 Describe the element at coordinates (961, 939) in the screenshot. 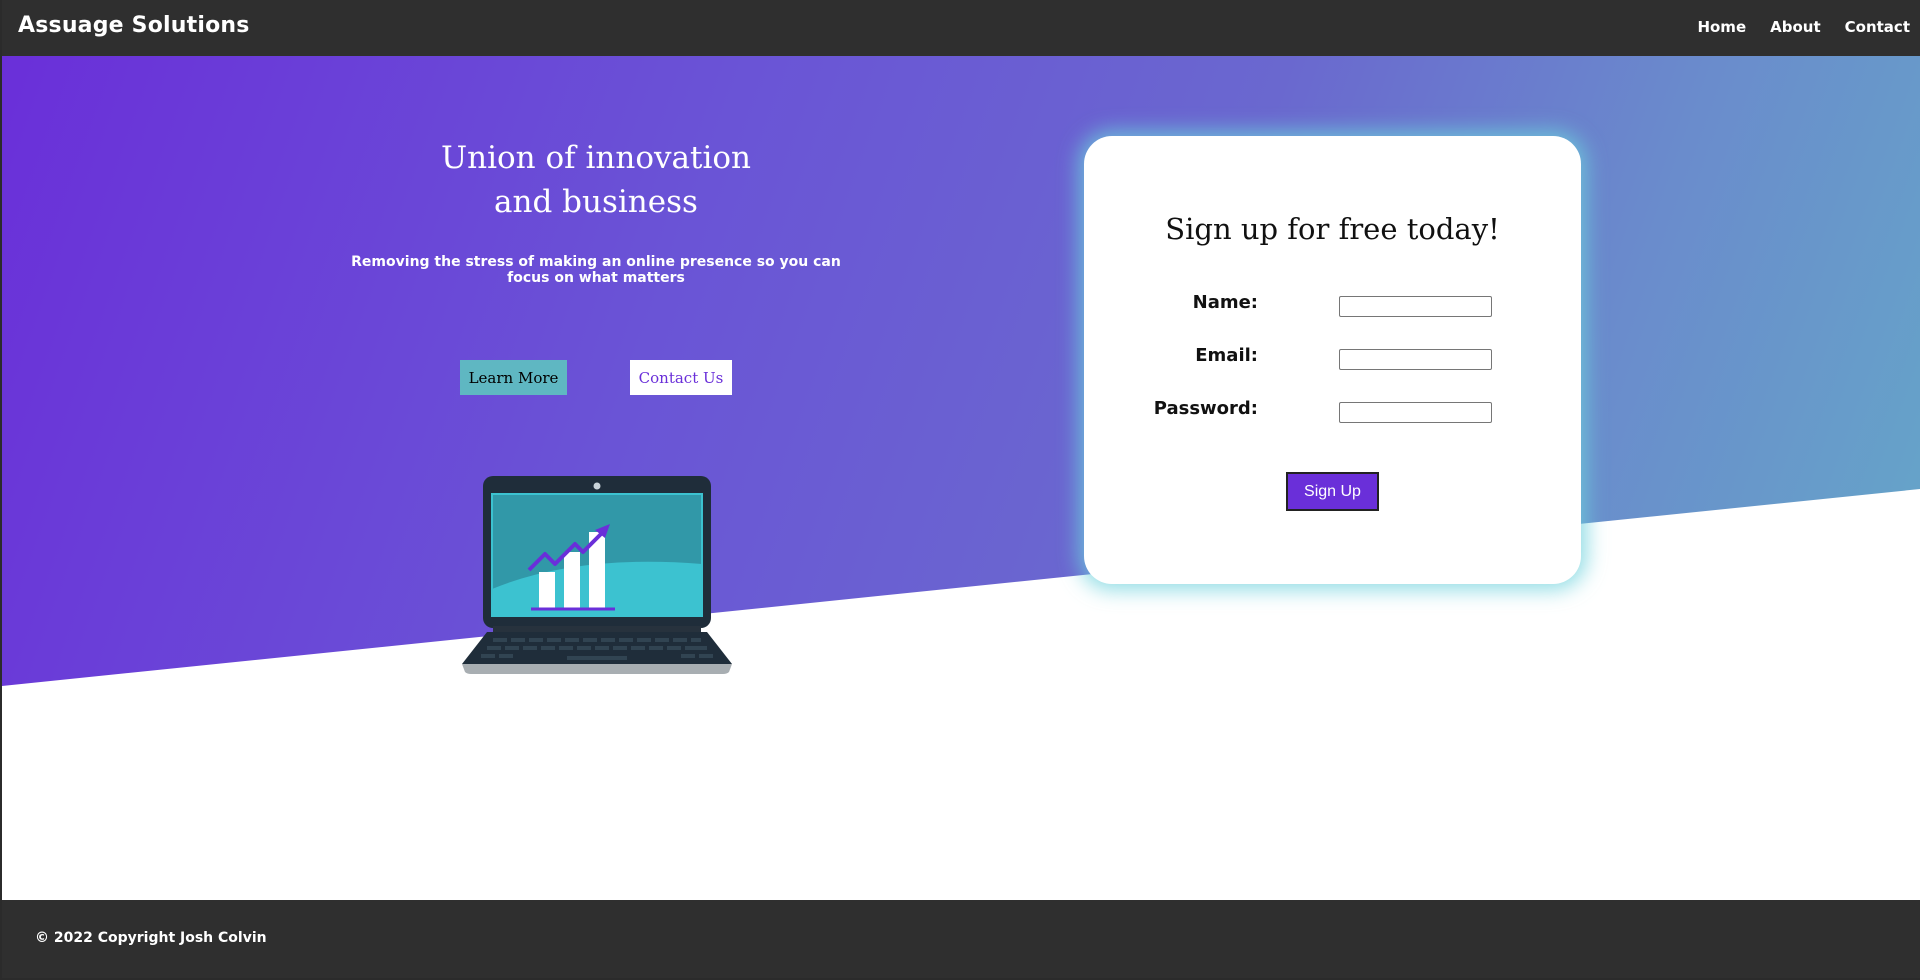

I see `footer: © 2022 Copyright Josh Colvin` at that location.